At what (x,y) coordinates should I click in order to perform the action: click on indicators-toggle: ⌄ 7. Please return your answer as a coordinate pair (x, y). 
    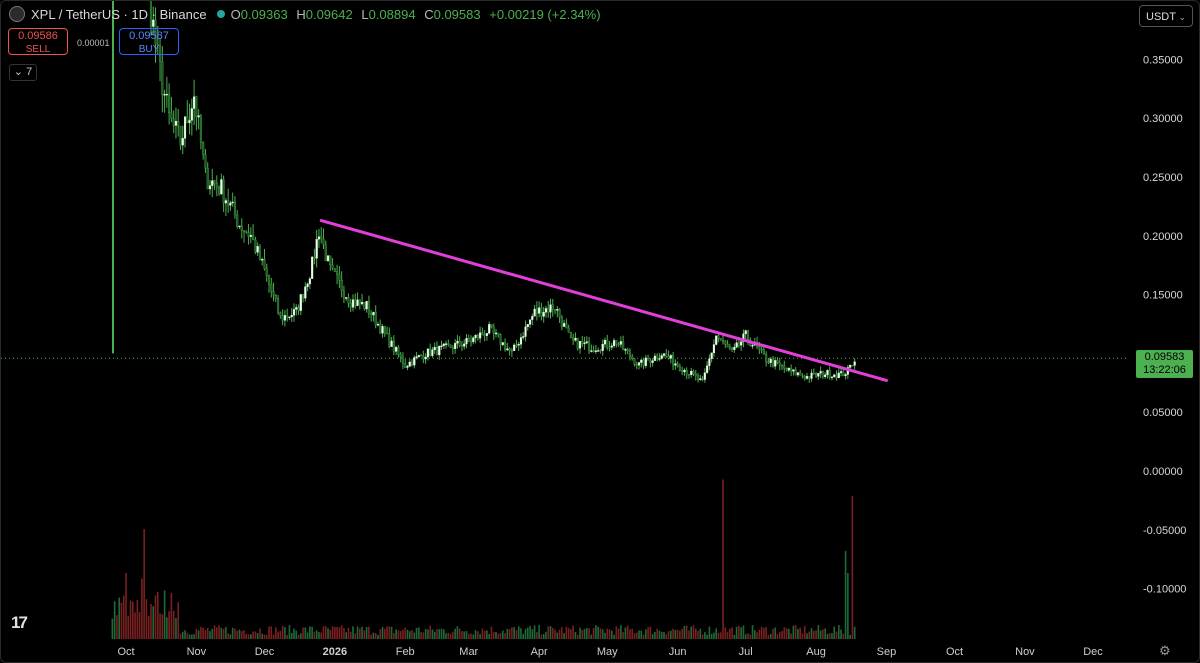
    Looking at the image, I should click on (23, 72).